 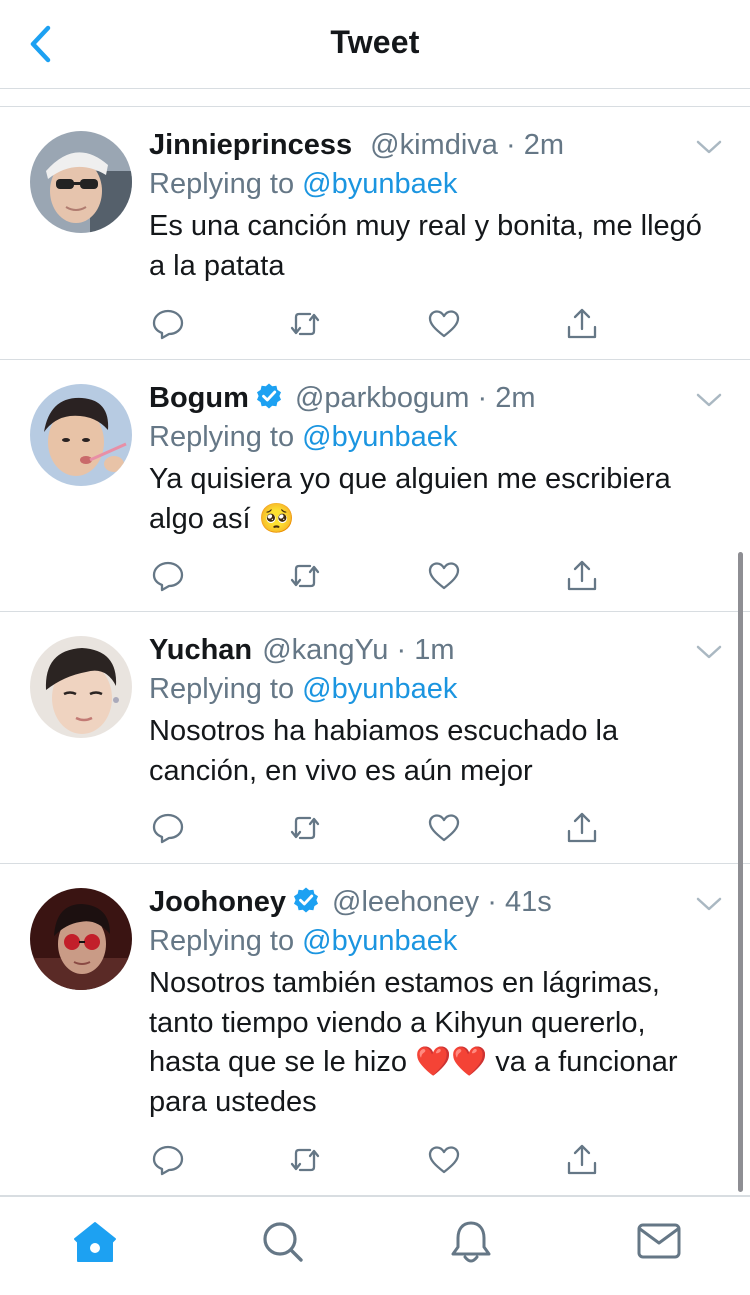 I want to click on home-icon, so click(x=95, y=1242).